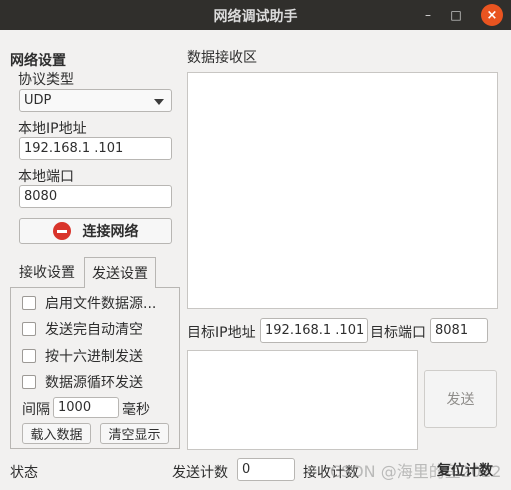 This screenshot has height=490, width=511. What do you see at coordinates (255, 15) in the screenshot?
I see `title-bar: 网络调试助手 – □ ×` at bounding box center [255, 15].